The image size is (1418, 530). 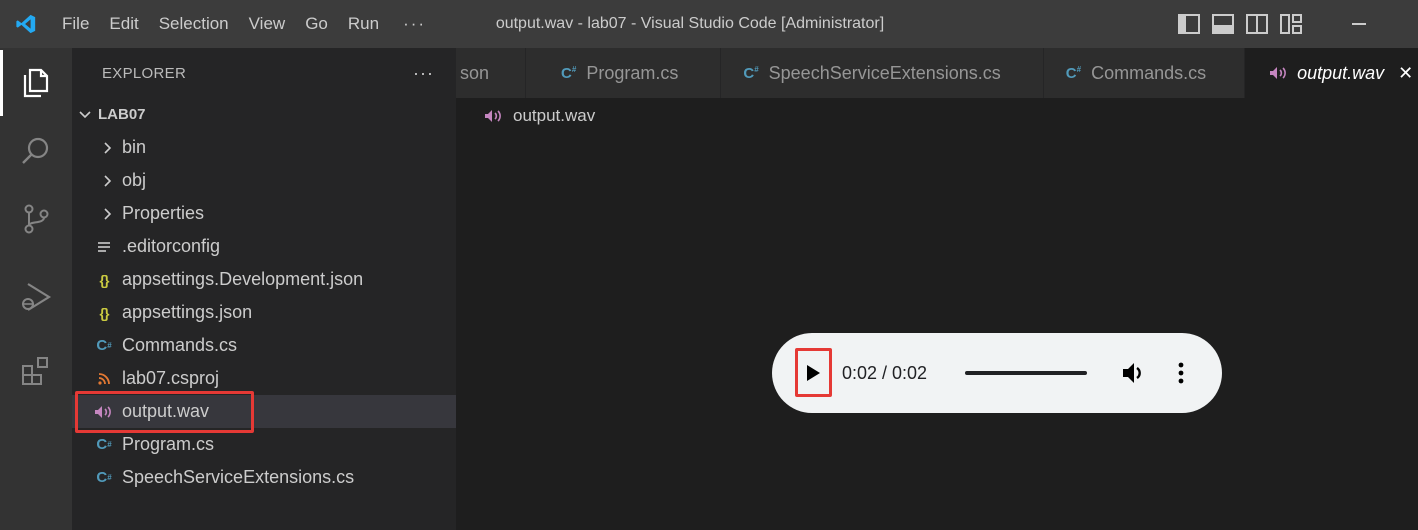 What do you see at coordinates (1189, 24) in the screenshot?
I see `toggle-primary-sidebar-icon` at bounding box center [1189, 24].